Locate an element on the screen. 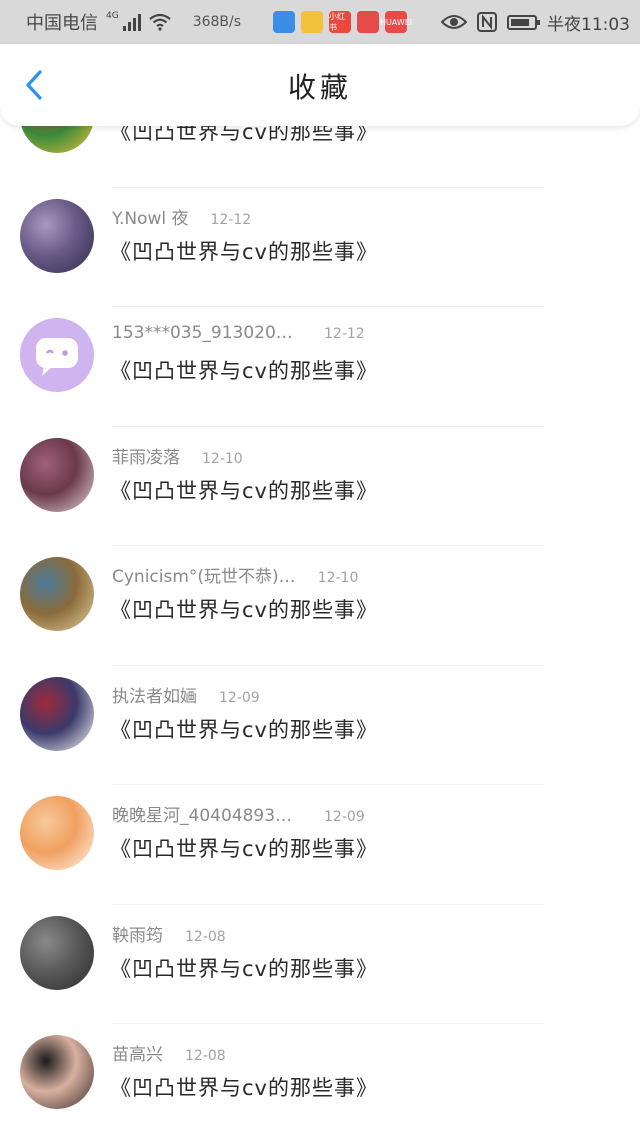 The image size is (640, 1138). xiaohongshu-icon: 小红书 is located at coordinates (340, 22).